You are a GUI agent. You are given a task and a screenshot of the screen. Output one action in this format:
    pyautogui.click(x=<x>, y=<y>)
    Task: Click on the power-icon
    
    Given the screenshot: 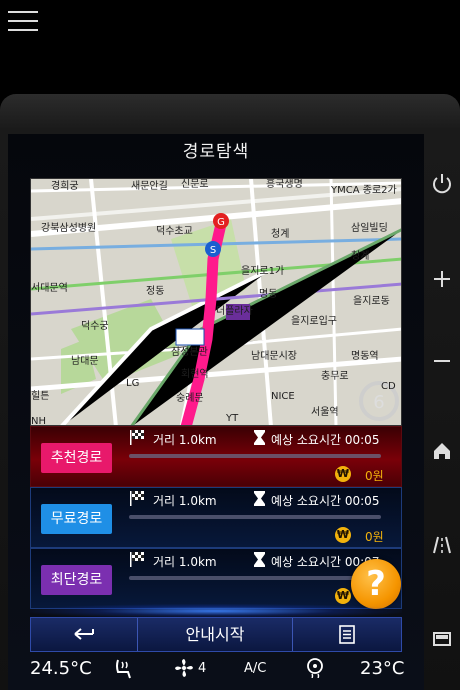 What is the action you would take?
    pyautogui.click(x=442, y=184)
    